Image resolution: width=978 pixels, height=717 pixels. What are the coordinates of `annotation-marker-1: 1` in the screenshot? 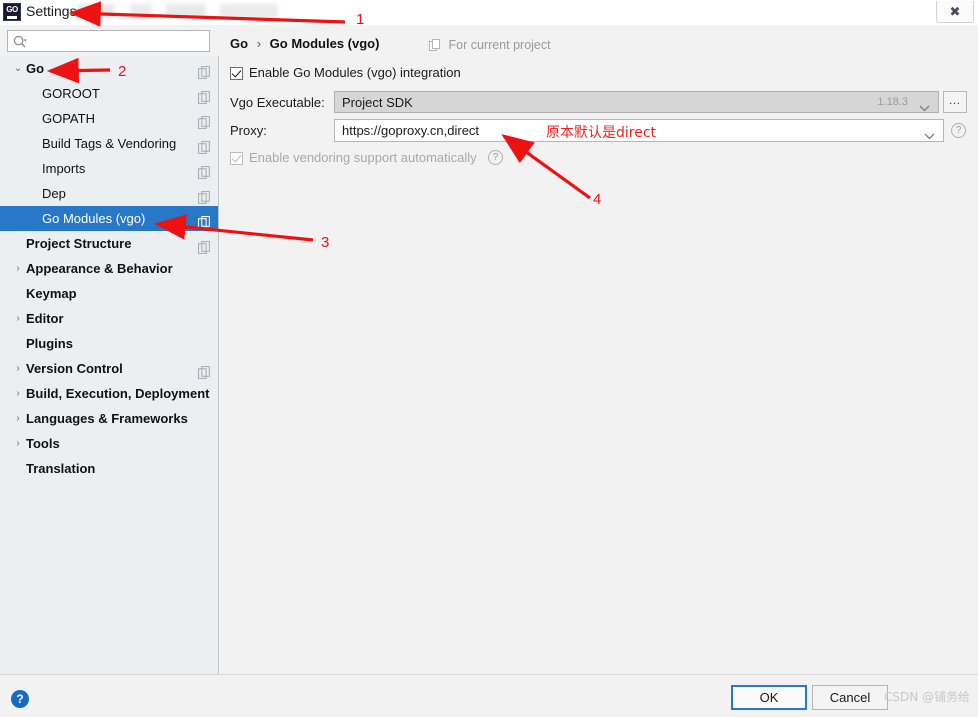 It's located at (360, 19).